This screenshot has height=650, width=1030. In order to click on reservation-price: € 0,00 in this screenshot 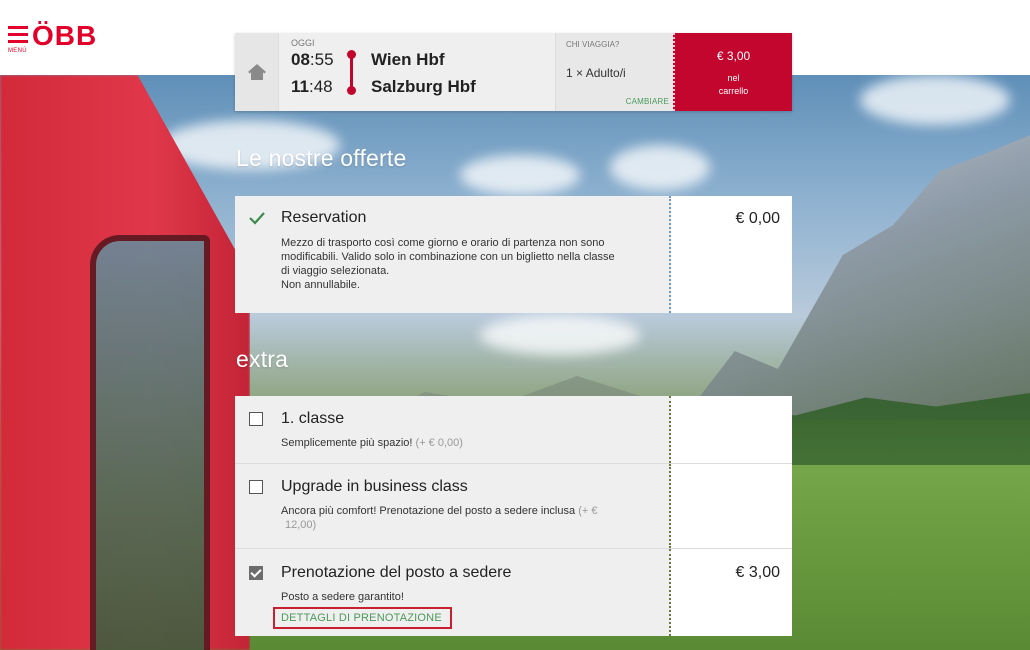, I will do `click(757, 218)`.